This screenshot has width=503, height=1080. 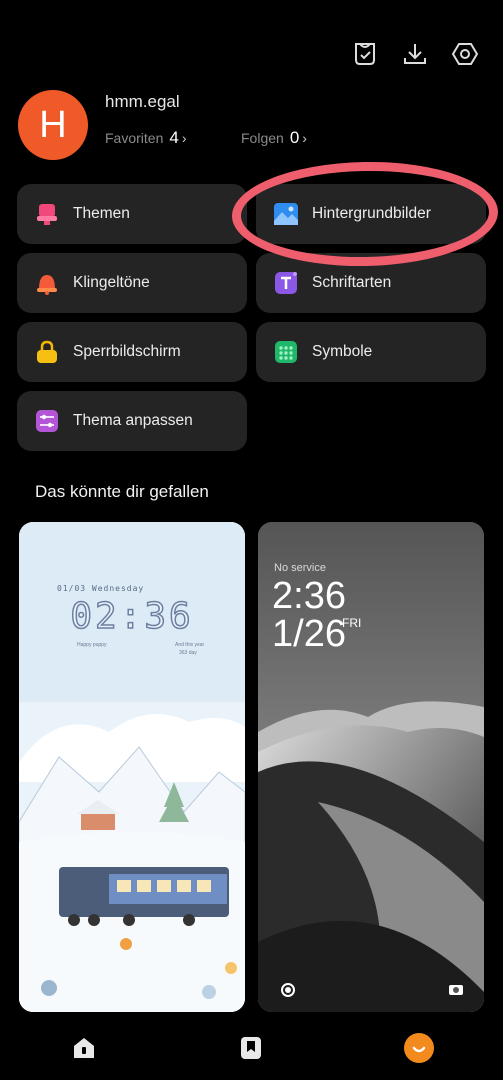 I want to click on card1-date: 01/03 Wednesday, so click(x=101, y=588).